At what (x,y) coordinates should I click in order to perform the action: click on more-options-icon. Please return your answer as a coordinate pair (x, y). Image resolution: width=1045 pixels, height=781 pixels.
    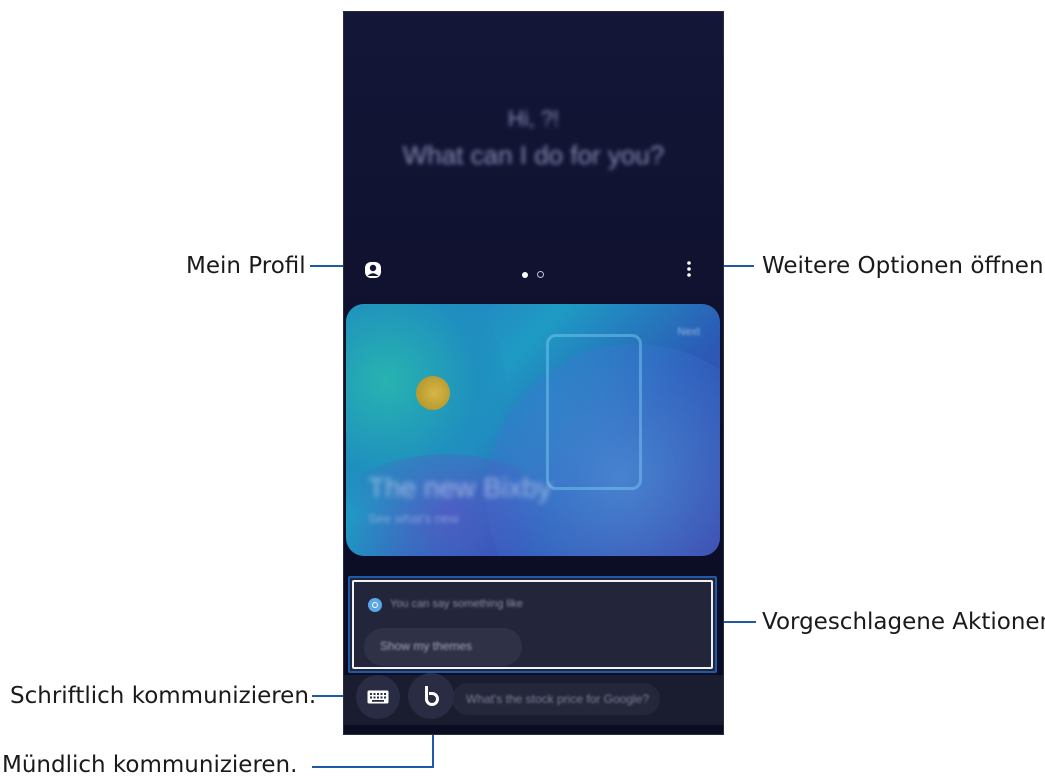
    Looking at the image, I should click on (689, 269).